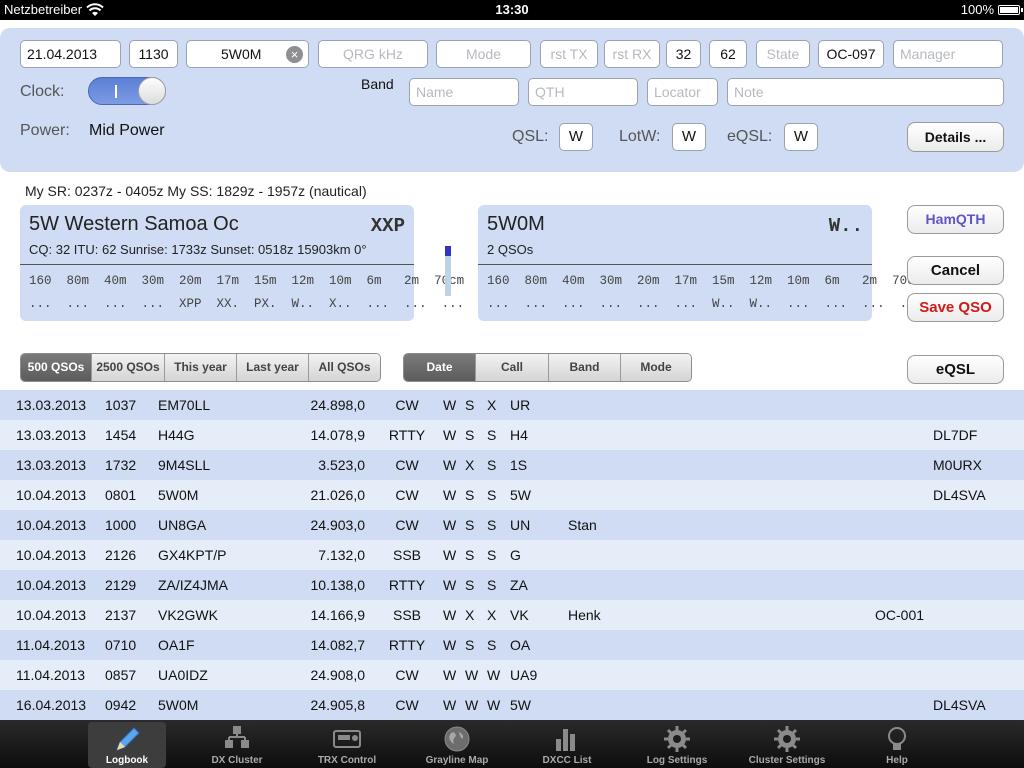 The image size is (1024, 768). Describe the element at coordinates (512, 465) in the screenshot. I see `table-row: 13.03.2013 1732 9M4SLL 3.523,0 CW W X S 1S M0URX` at that location.